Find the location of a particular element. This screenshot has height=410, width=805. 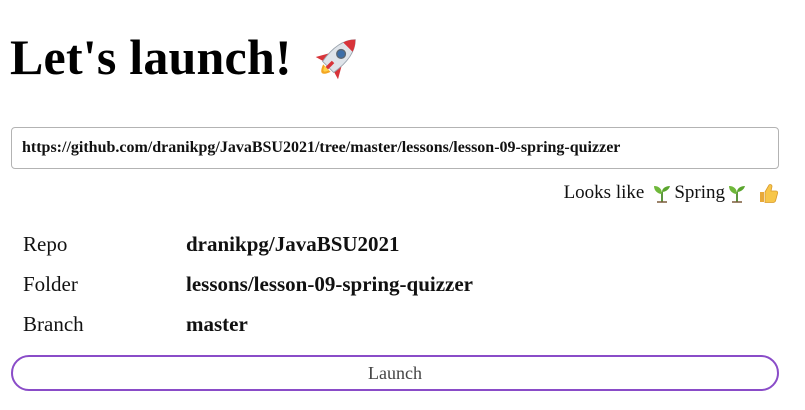

info-row-branch: Branch master is located at coordinates (393, 324).